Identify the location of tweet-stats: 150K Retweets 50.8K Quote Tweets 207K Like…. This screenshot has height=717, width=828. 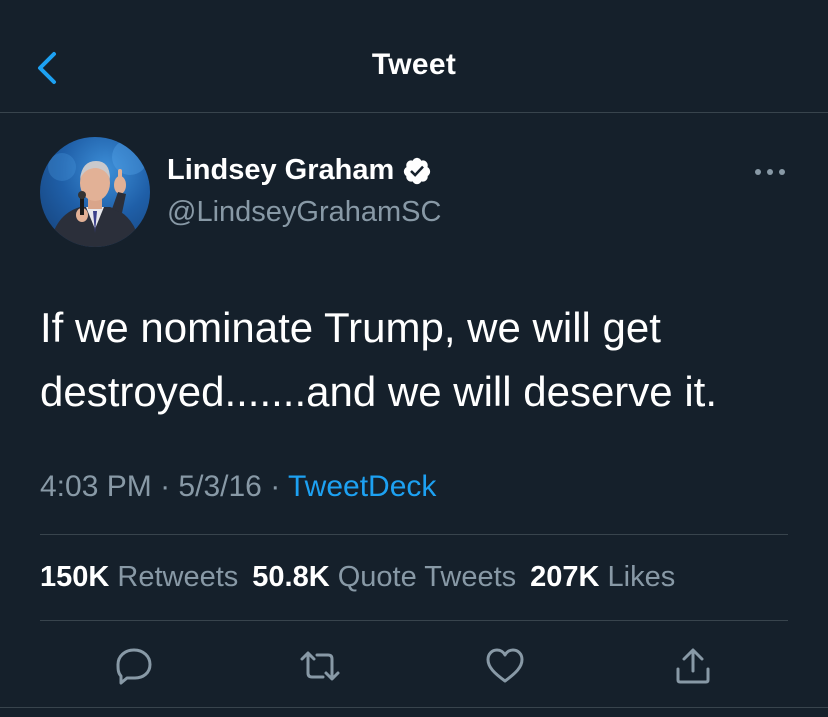
(364, 577).